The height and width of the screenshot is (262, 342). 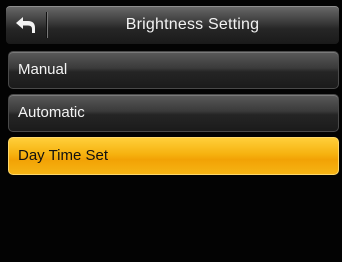 I want to click on menu-item-manual: Manual, so click(x=173, y=70).